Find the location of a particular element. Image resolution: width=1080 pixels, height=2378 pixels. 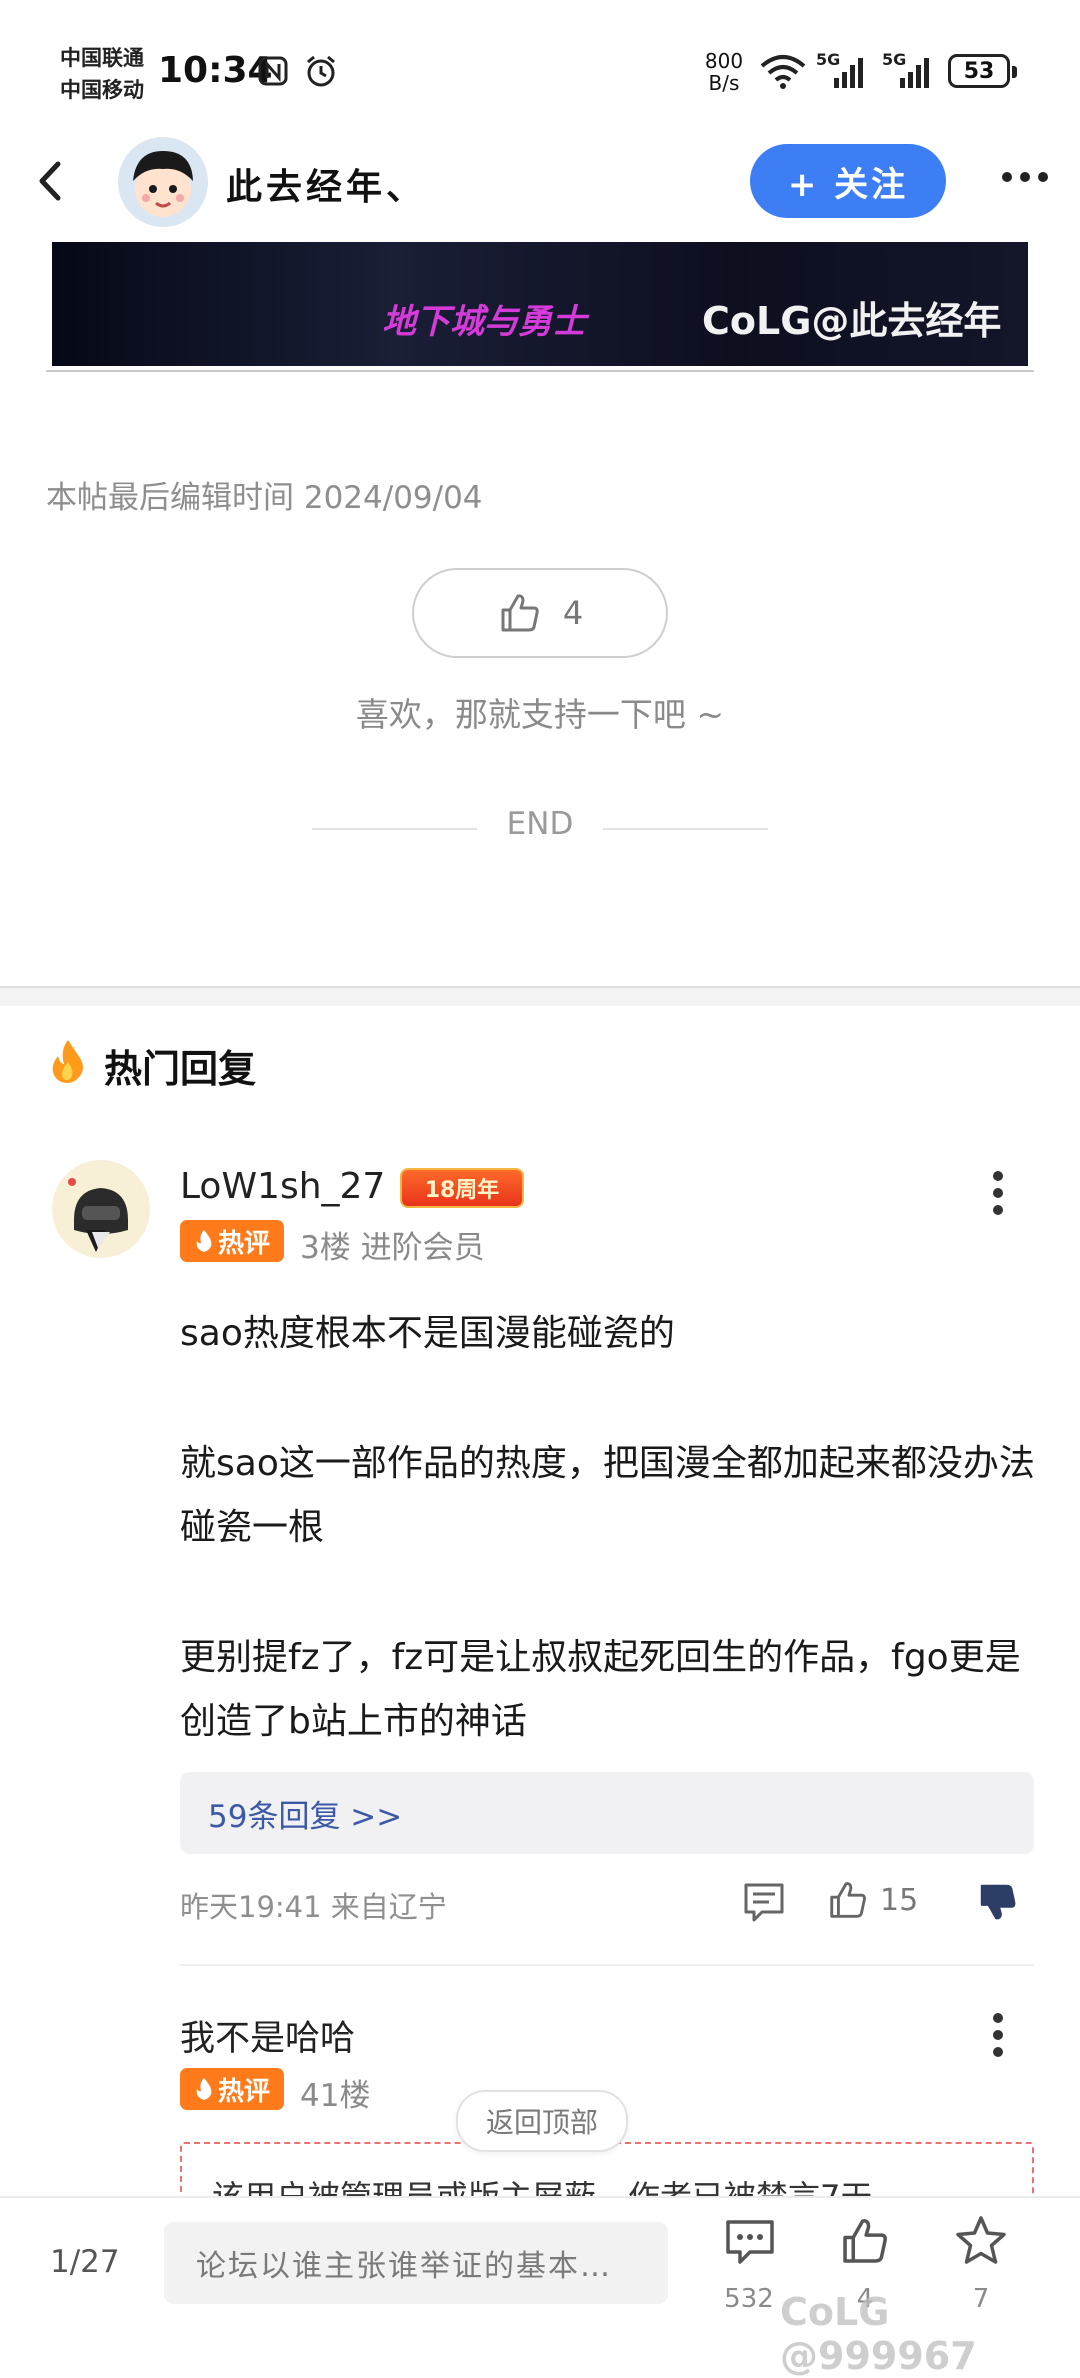

signal-2-label: 5G is located at coordinates (894, 59).